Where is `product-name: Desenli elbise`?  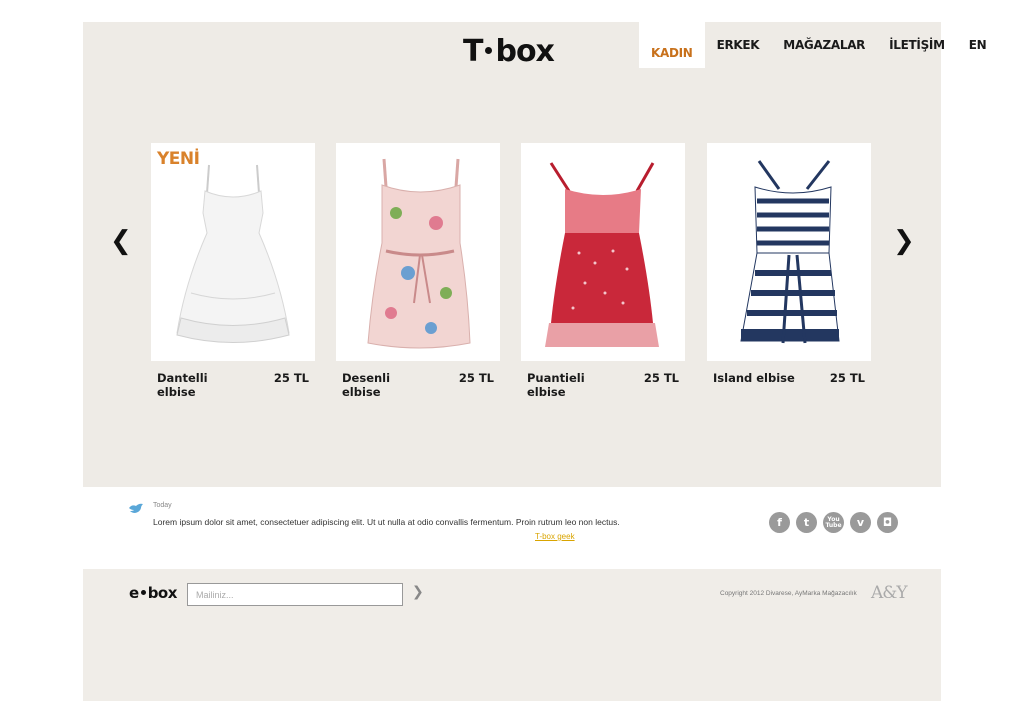 product-name: Desenli elbise is located at coordinates (387, 385).